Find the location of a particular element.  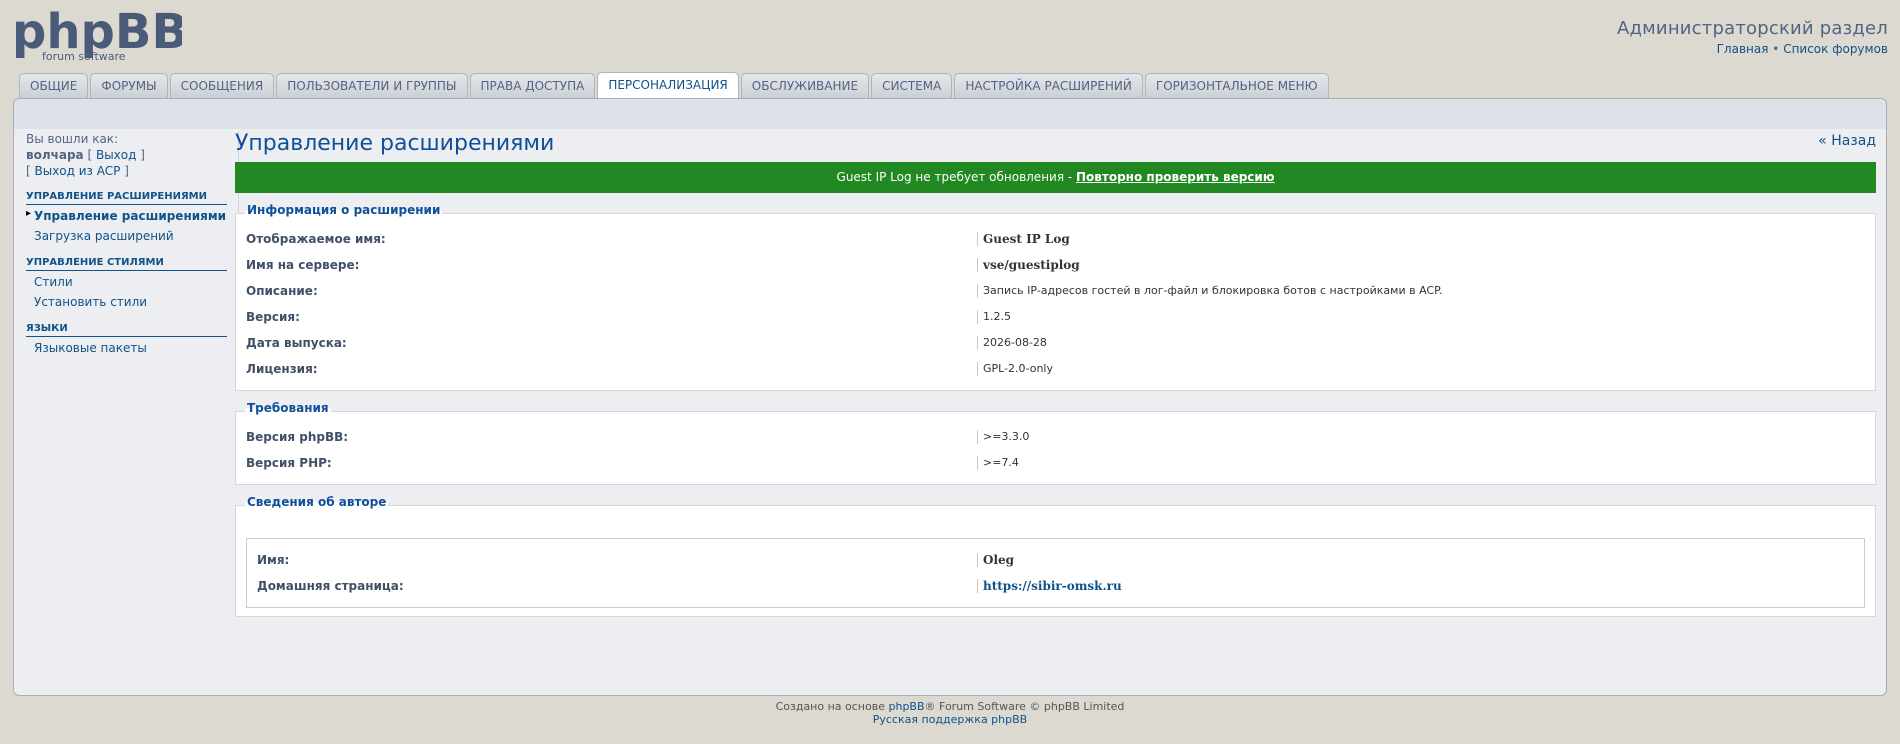

sidebar-item-install-styles: Установить стили is located at coordinates (126, 301).